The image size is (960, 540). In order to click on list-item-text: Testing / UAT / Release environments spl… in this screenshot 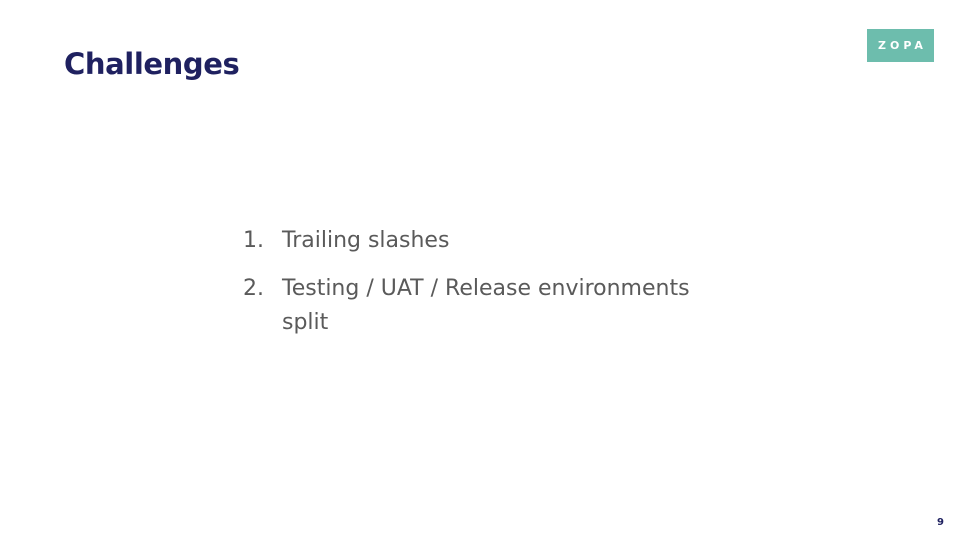, I will do `click(486, 305)`.